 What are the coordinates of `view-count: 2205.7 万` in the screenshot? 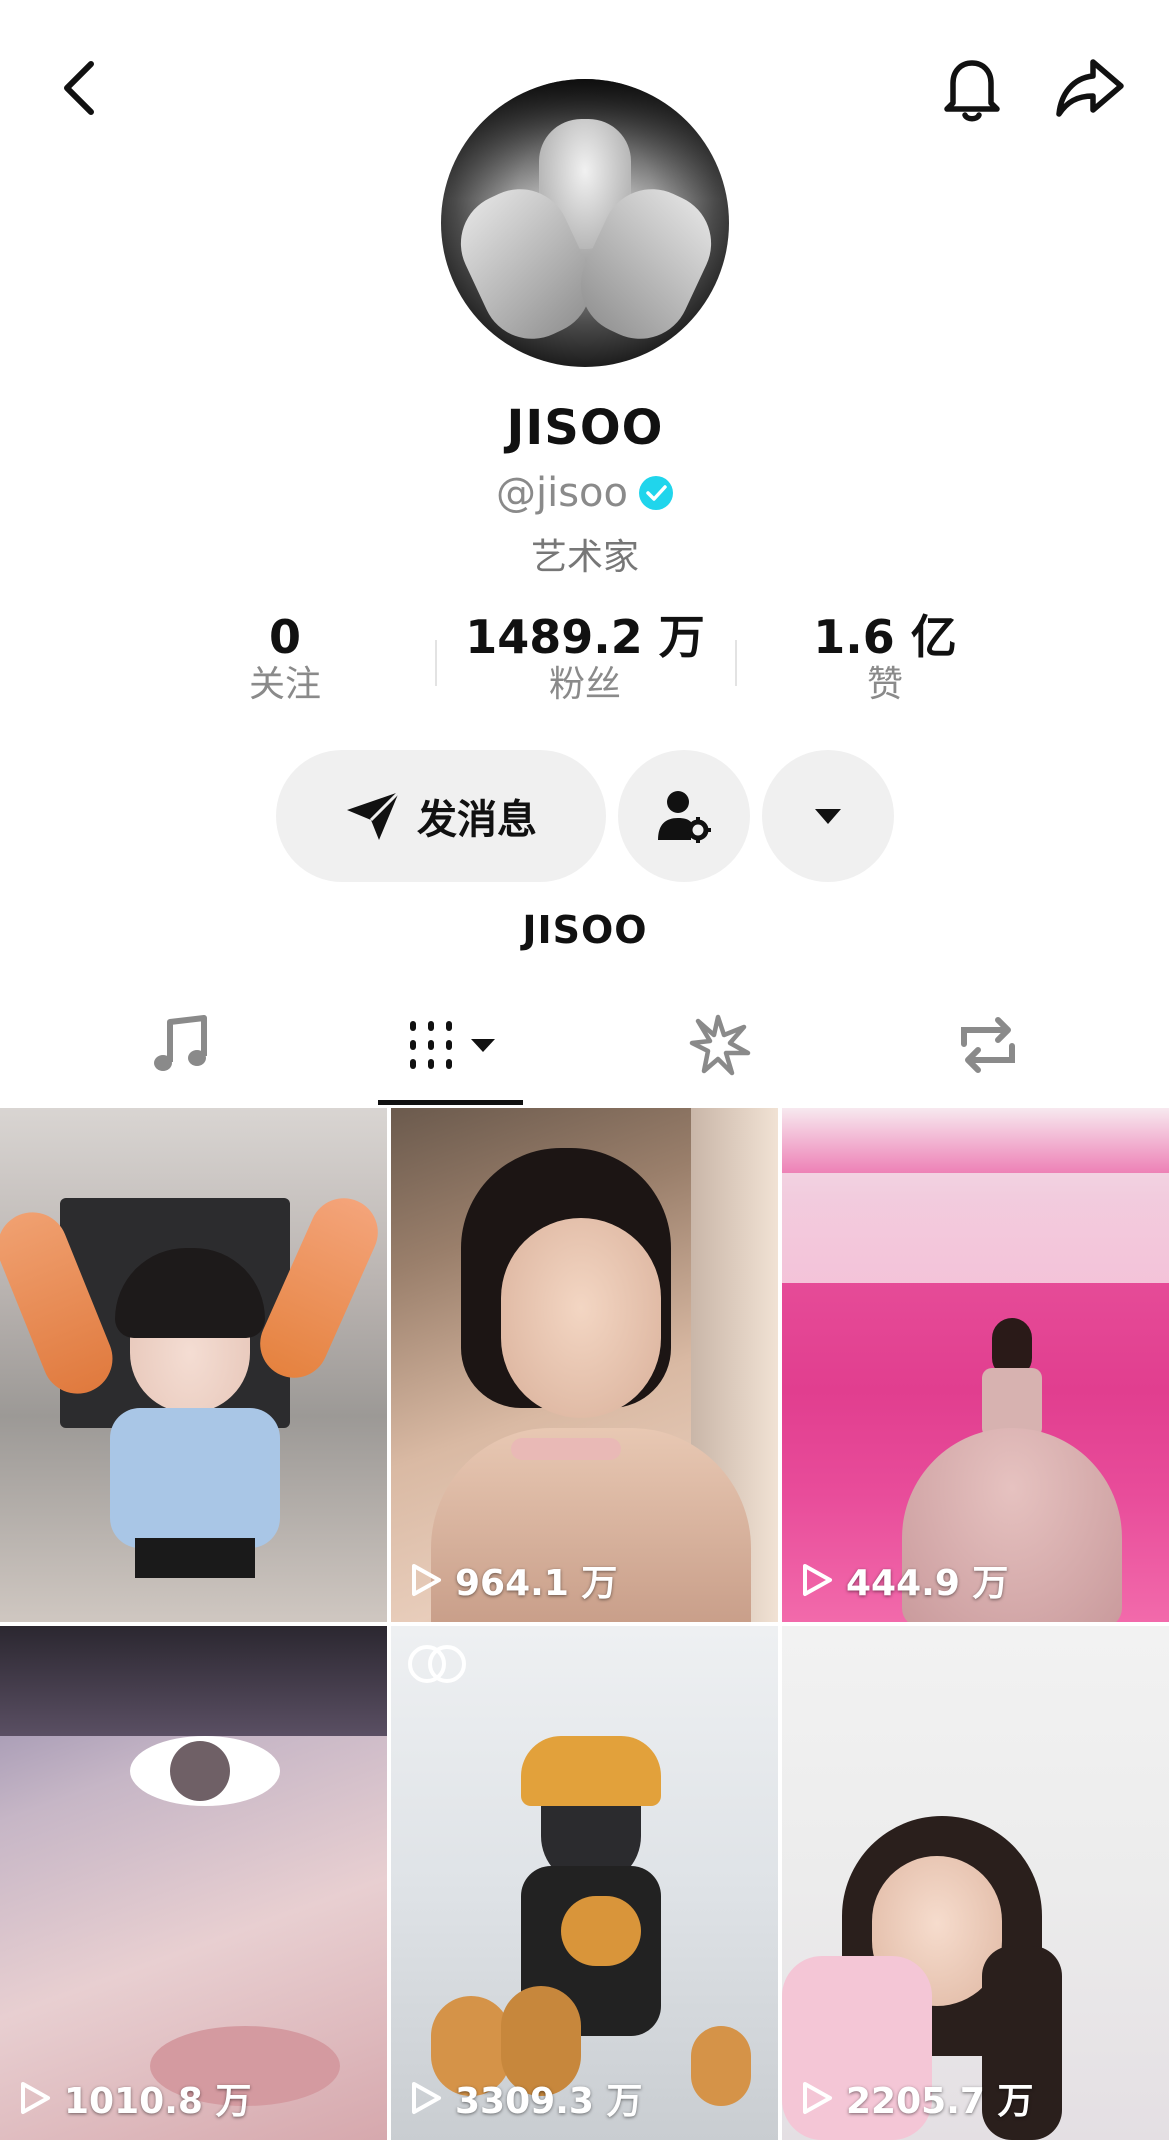 It's located at (916, 2098).